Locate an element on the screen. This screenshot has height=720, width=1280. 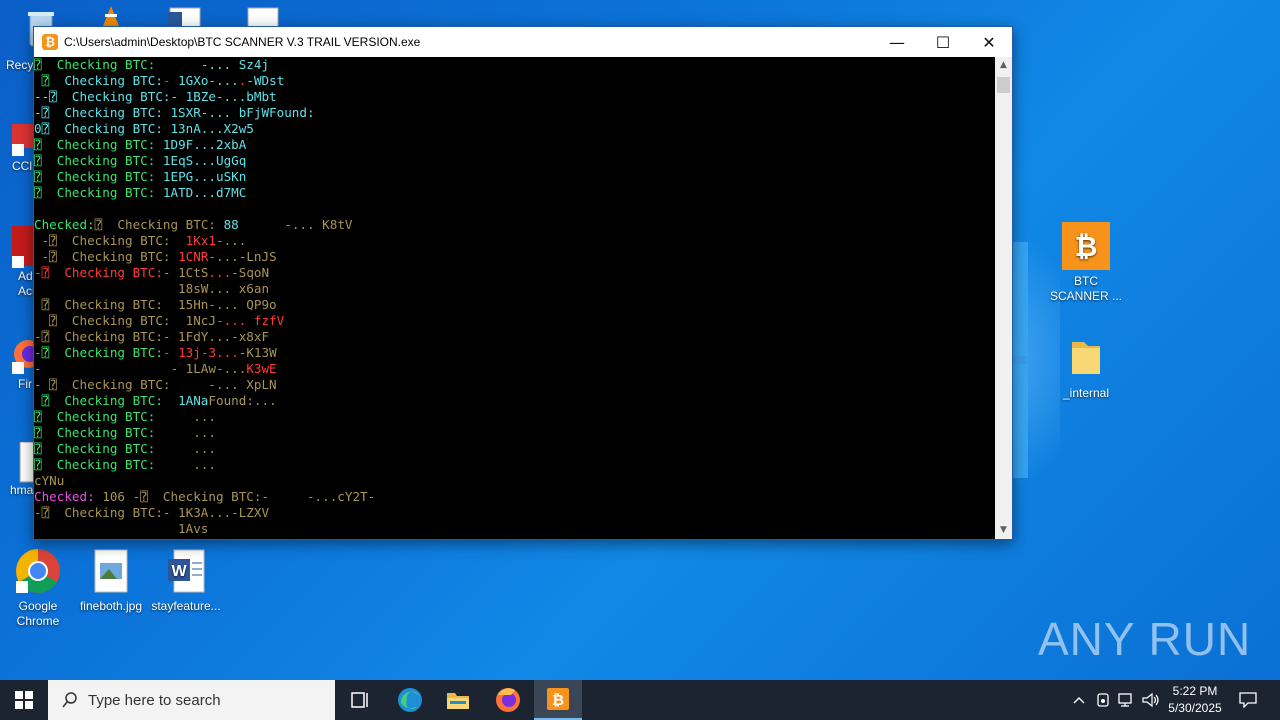
task-view-button is located at coordinates (360, 700).